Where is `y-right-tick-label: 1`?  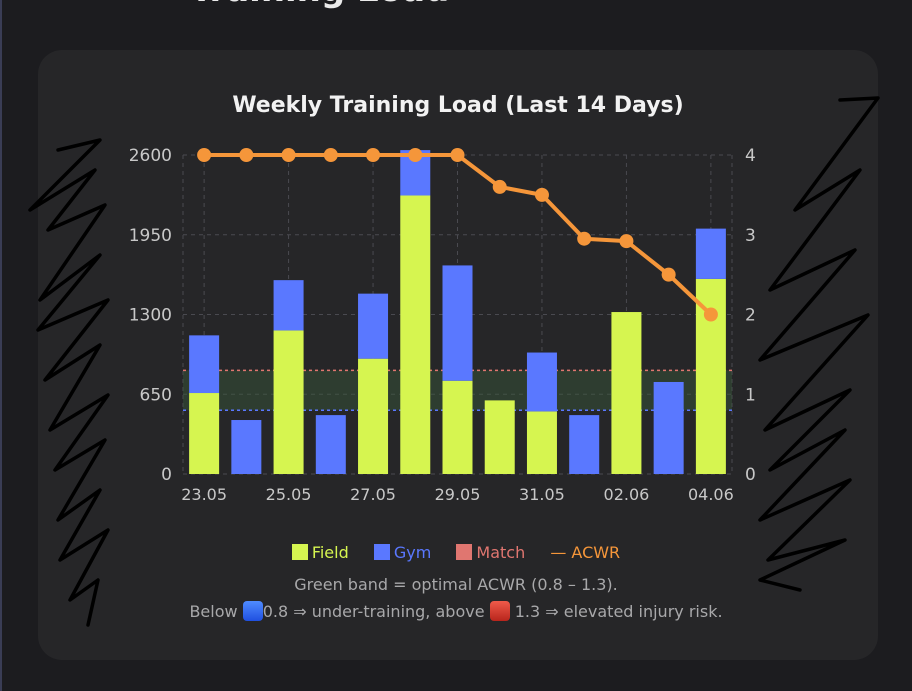 y-right-tick-label: 1 is located at coordinates (750, 395).